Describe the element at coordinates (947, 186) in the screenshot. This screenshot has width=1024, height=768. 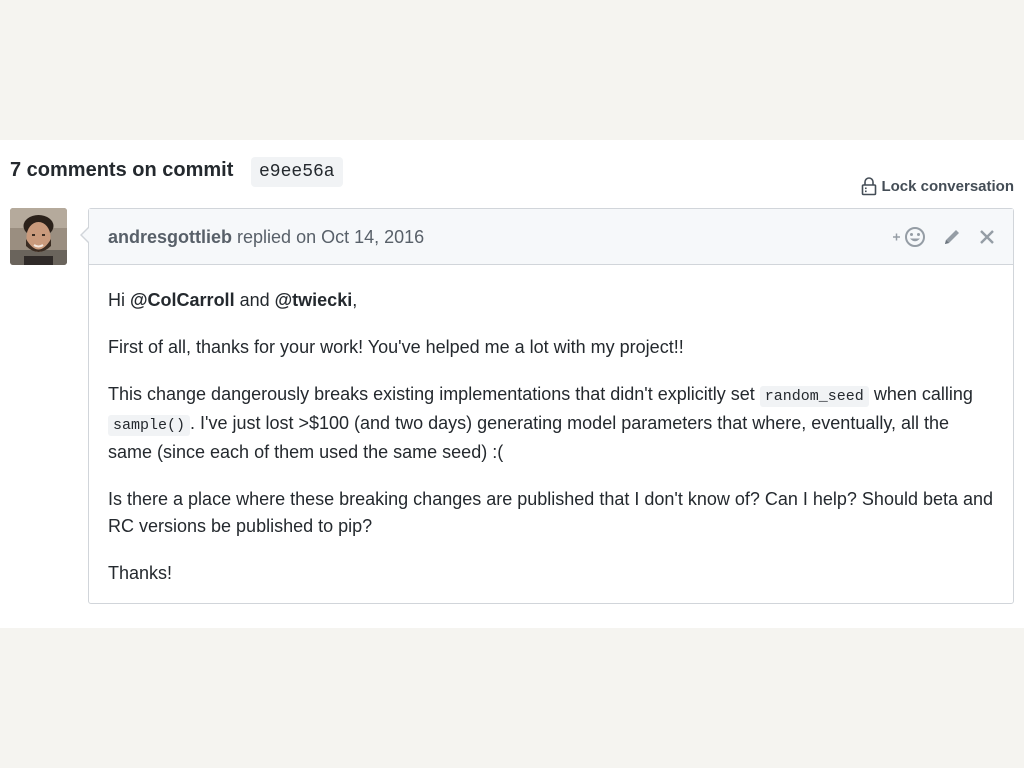
I see `lock-conversation-label: Lock conversation` at that location.